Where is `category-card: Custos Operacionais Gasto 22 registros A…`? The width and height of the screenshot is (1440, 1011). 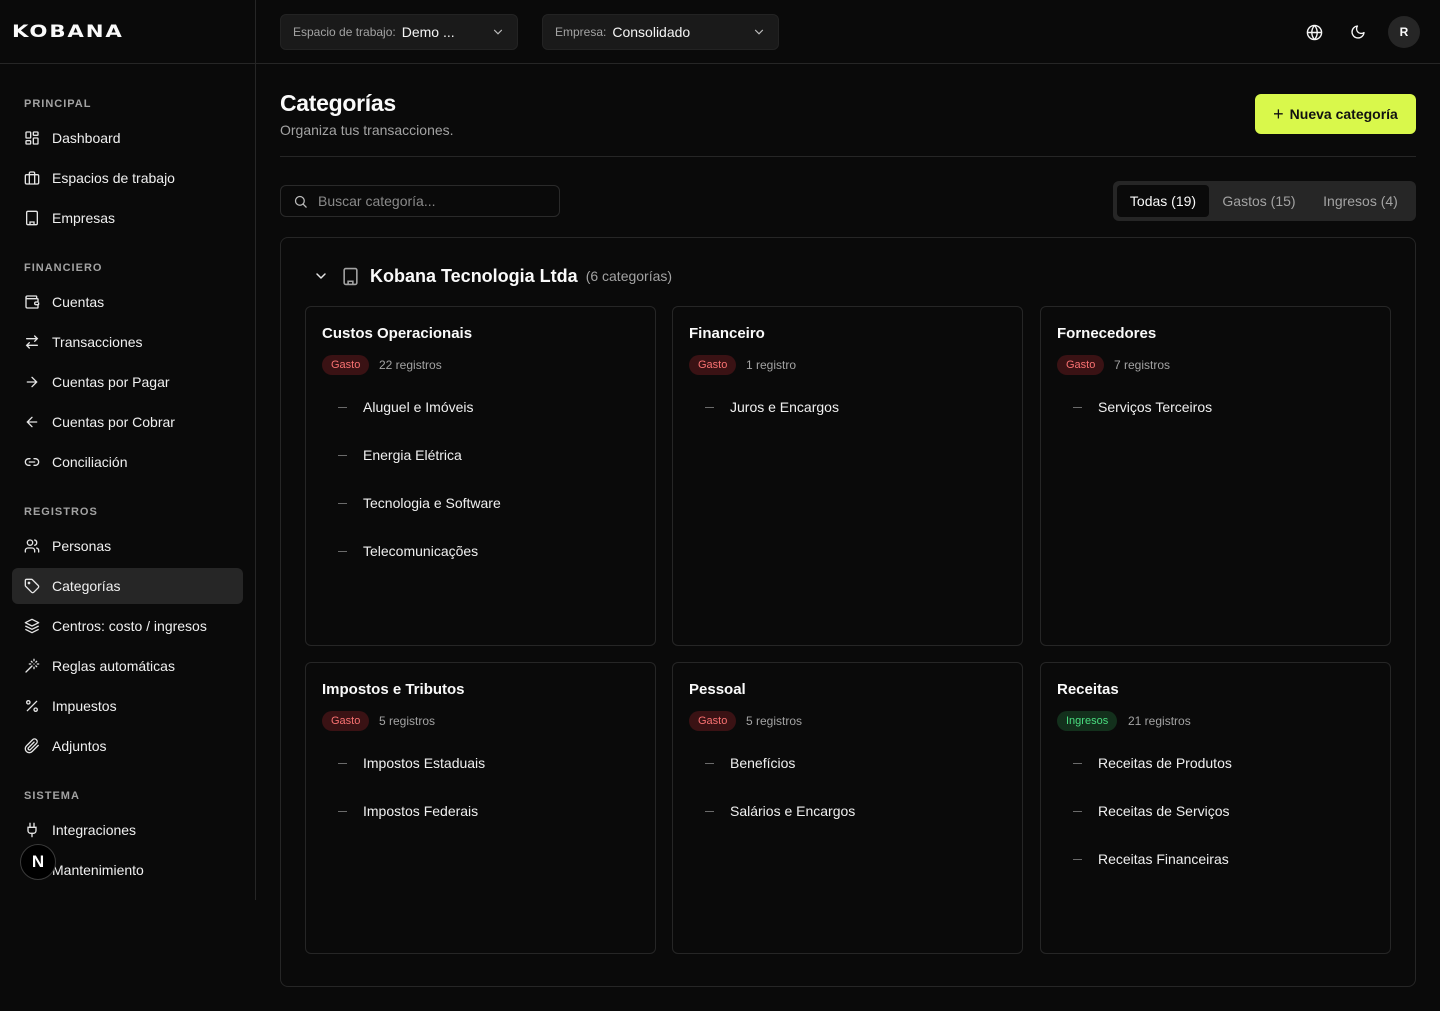 category-card: Custos Operacionais Gasto 22 registros A… is located at coordinates (480, 476).